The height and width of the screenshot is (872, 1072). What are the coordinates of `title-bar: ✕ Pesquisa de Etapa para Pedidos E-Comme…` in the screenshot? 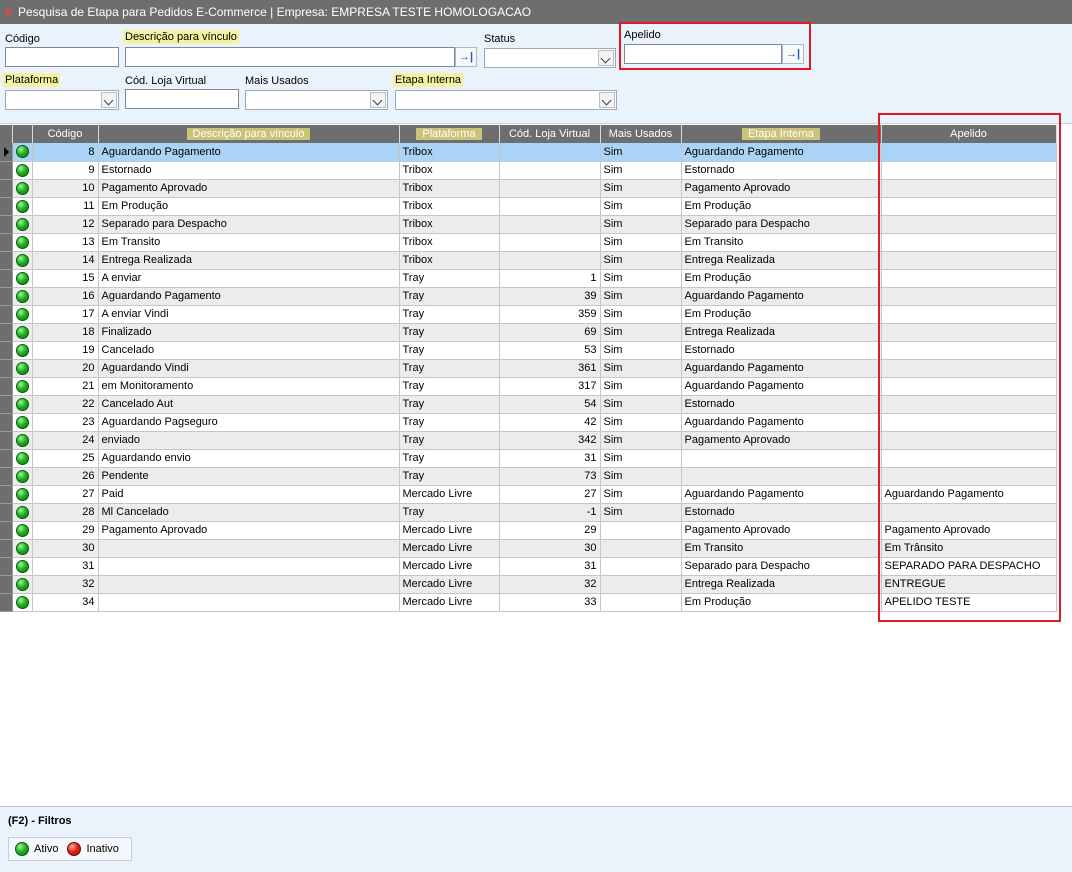 It's located at (536, 12).